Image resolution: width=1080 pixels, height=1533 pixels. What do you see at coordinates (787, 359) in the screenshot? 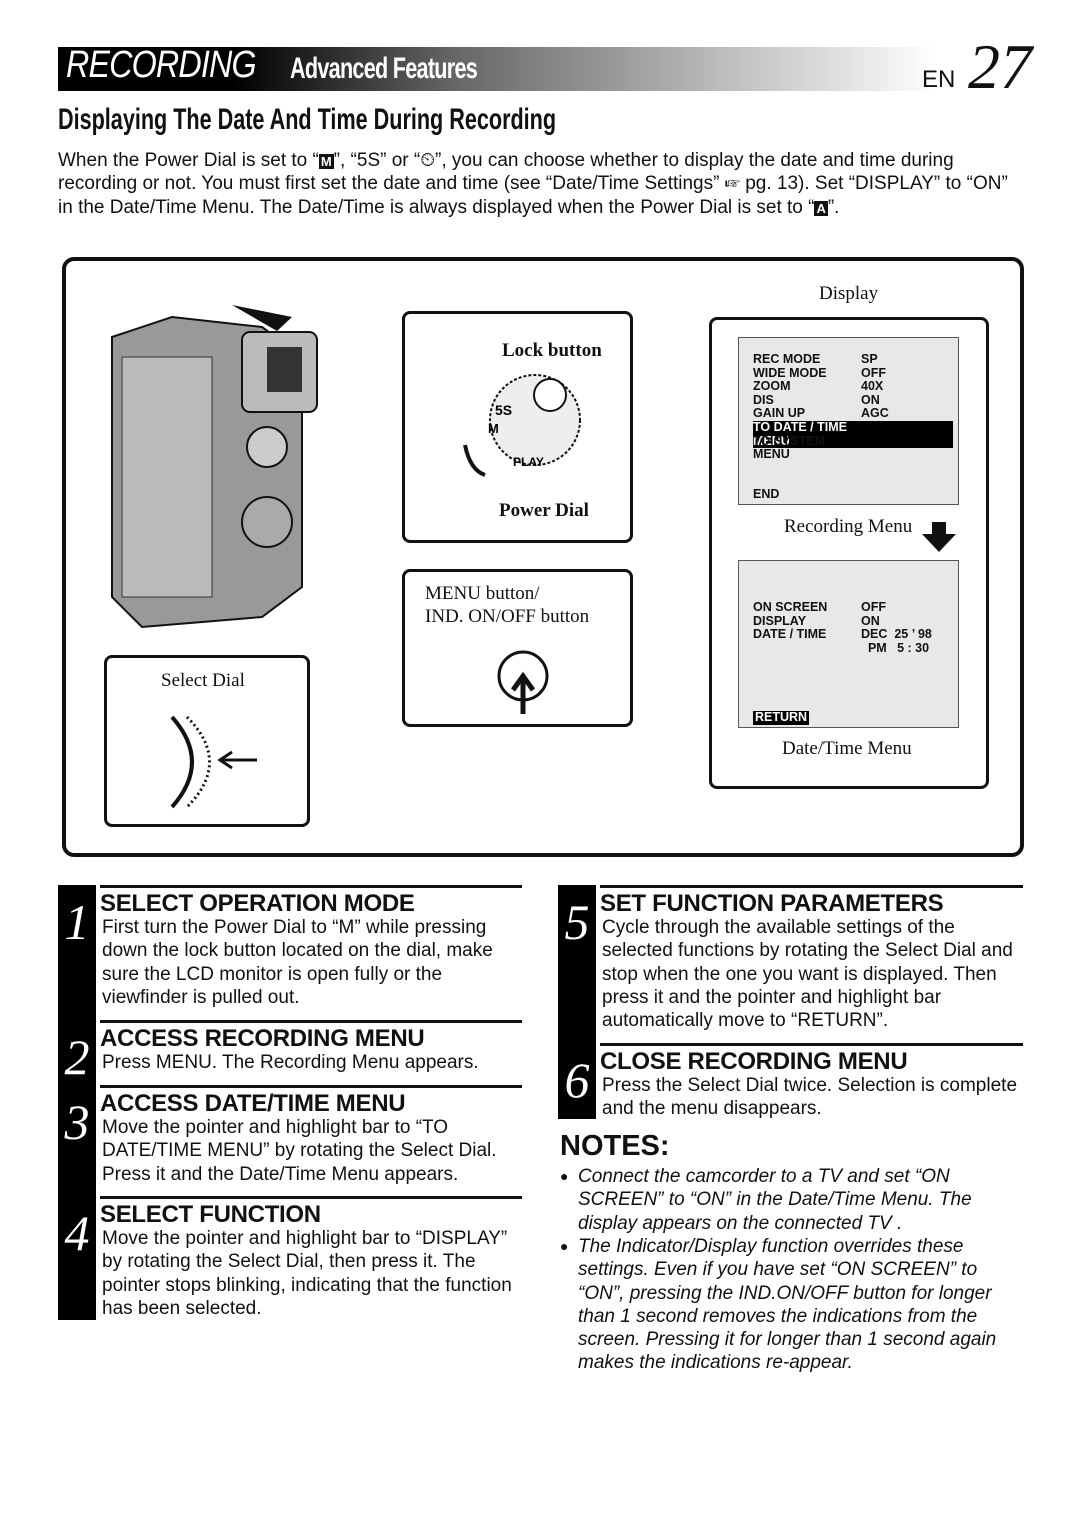
I see `menu-item-label: REC MODE` at bounding box center [787, 359].